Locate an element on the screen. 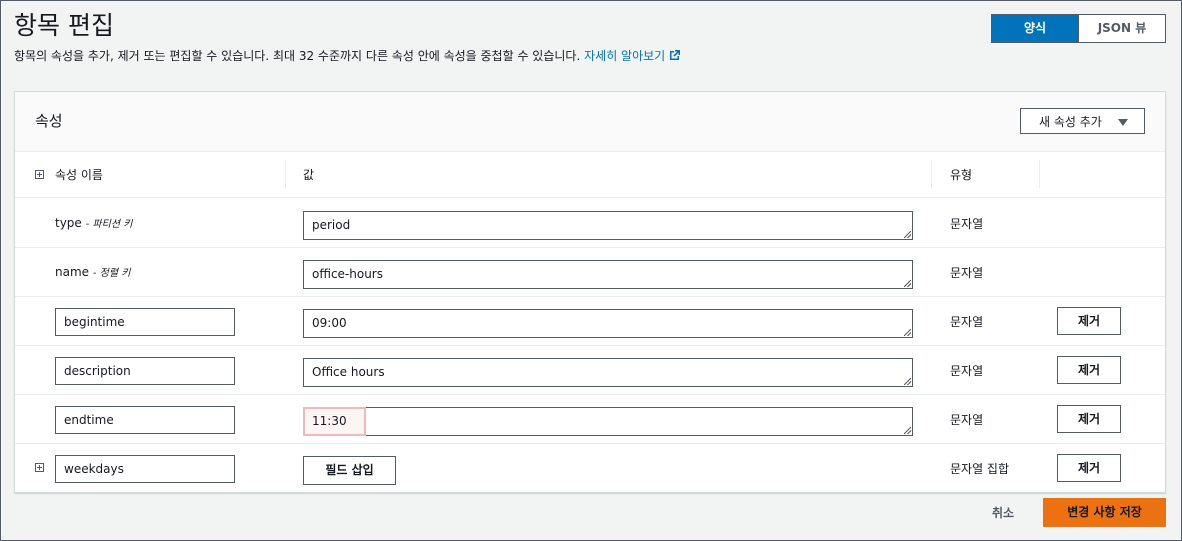 This screenshot has height=541, width=1182. table-row: endtime 11:30 문자열 제거 is located at coordinates (590, 419).